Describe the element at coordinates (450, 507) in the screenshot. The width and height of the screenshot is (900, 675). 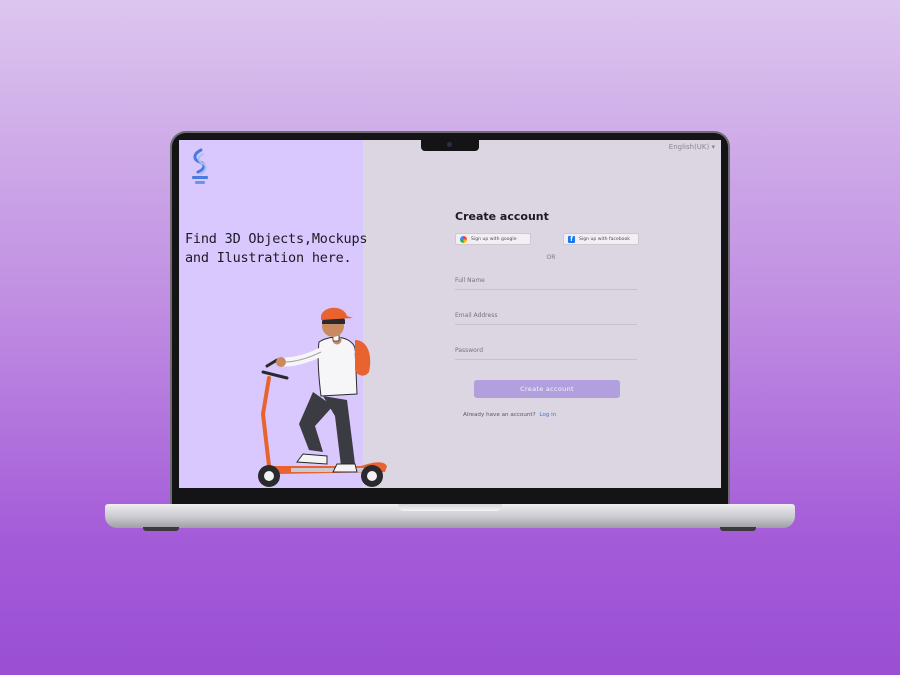
I see `trackpad-notch` at that location.